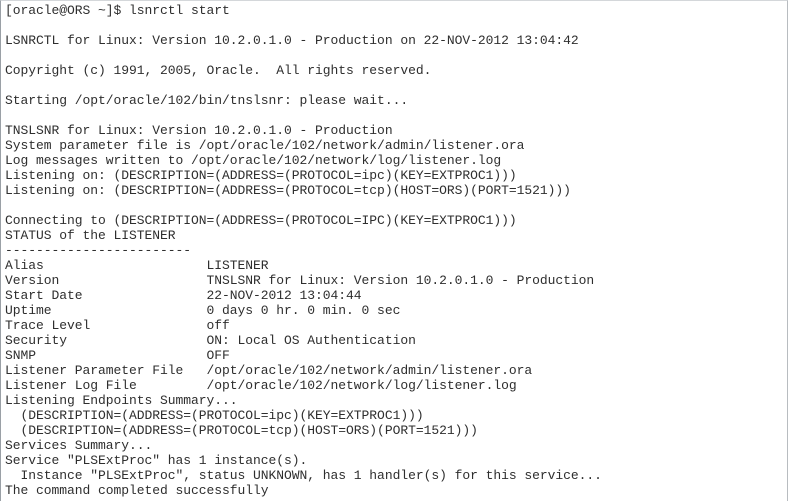 The height and width of the screenshot is (501, 788). Describe the element at coordinates (137, 265) in the screenshot. I see `terminal-line: Alias LISTENER` at that location.